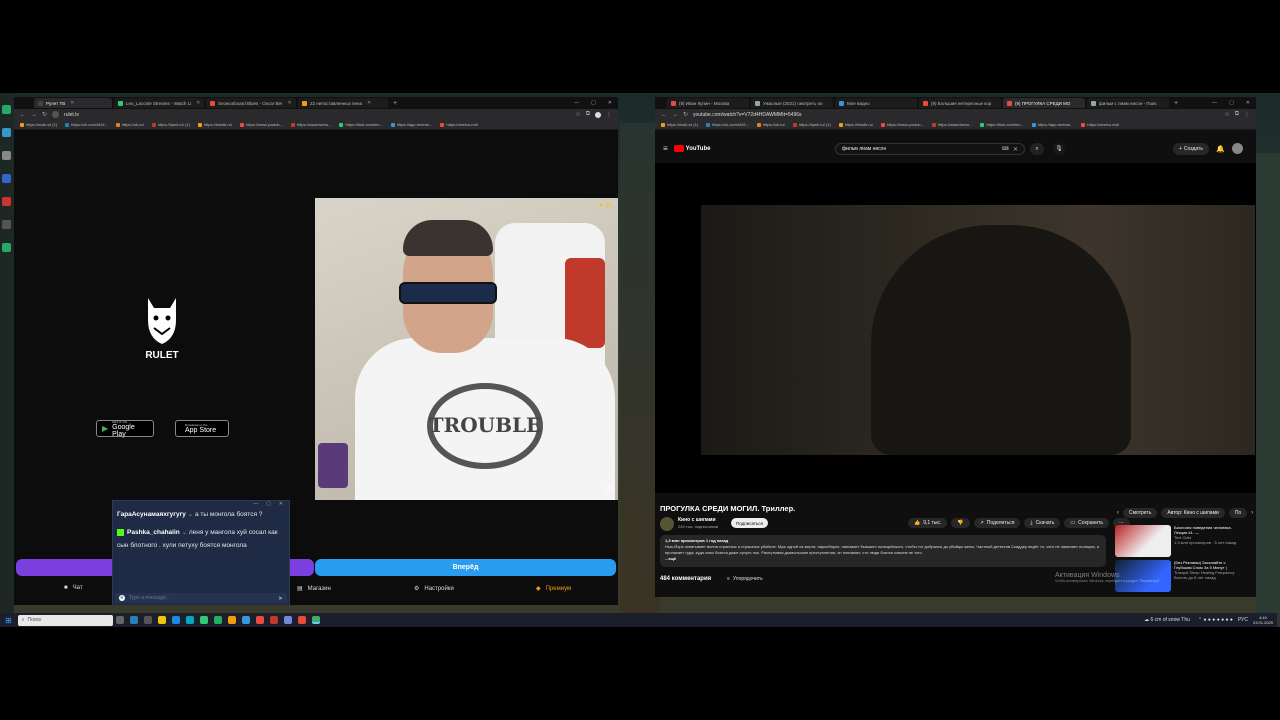 This screenshot has height=720, width=1280. What do you see at coordinates (1118, 513) in the screenshot?
I see `chevron-left-icon: ‹` at bounding box center [1118, 513].